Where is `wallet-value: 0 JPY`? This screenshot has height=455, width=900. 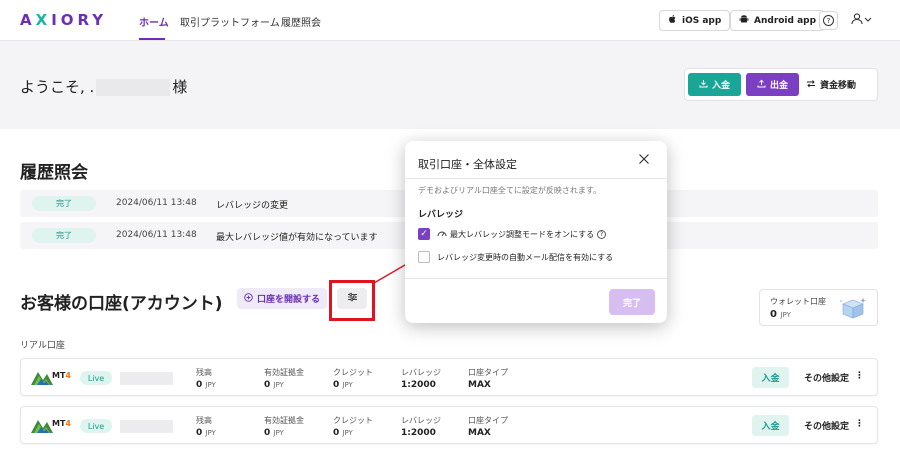 wallet-value: 0 JPY is located at coordinates (780, 314).